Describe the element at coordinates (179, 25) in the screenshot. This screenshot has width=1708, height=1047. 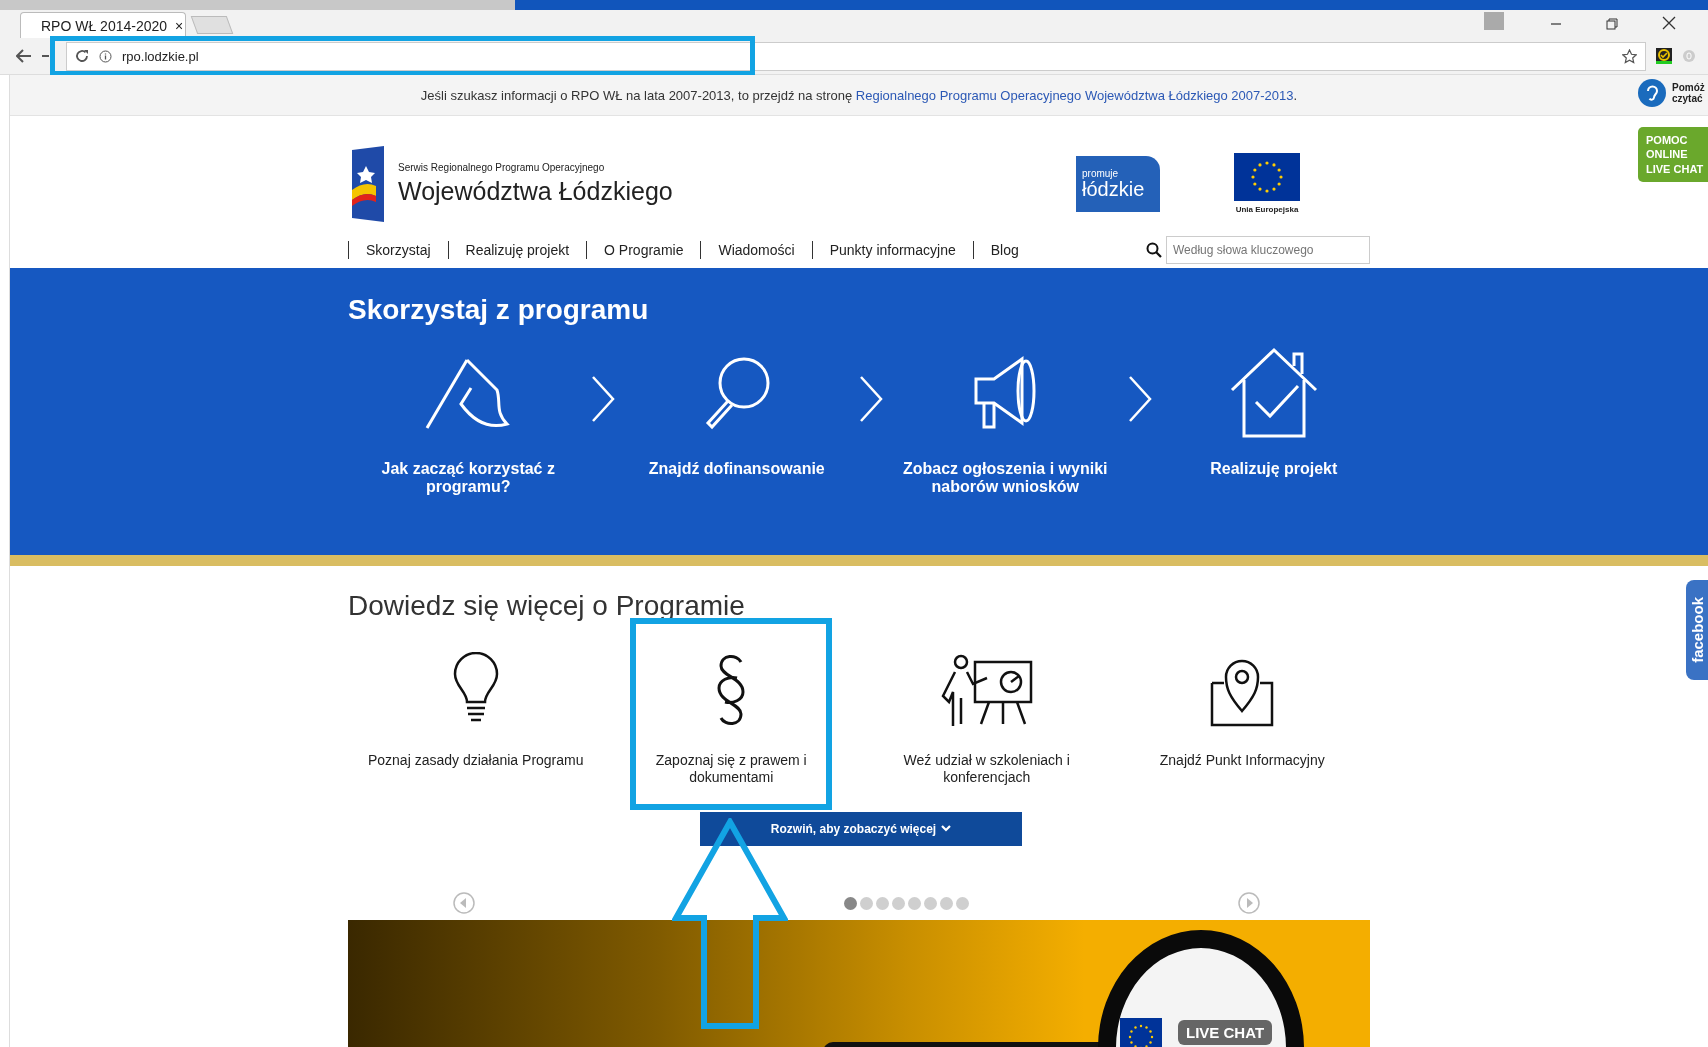
I see `tab-close-button: ×` at that location.